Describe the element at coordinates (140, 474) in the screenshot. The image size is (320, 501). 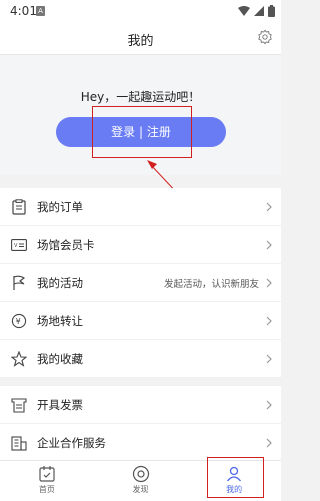
I see `discover-icon` at that location.